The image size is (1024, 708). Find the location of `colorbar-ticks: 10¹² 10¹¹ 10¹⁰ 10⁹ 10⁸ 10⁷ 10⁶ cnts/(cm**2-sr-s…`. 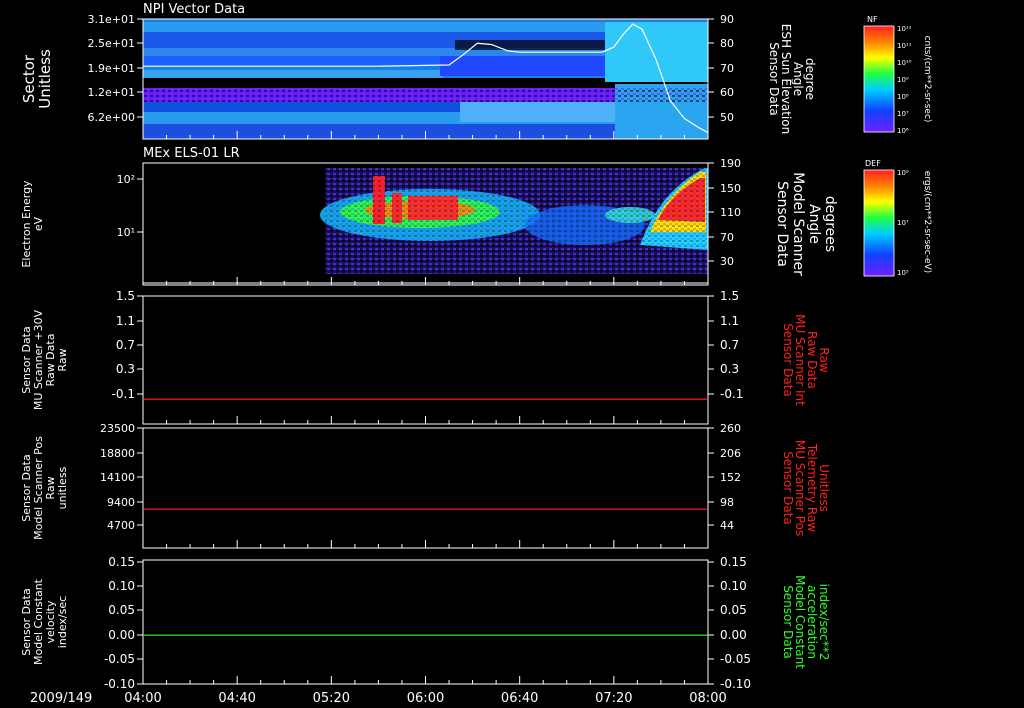

colorbar-ticks: 10¹² 10¹¹ 10¹⁰ 10⁹ 10⁸ 10⁷ 10⁶ cnts/(cm**2-sr-s… is located at coordinates (914, 151).